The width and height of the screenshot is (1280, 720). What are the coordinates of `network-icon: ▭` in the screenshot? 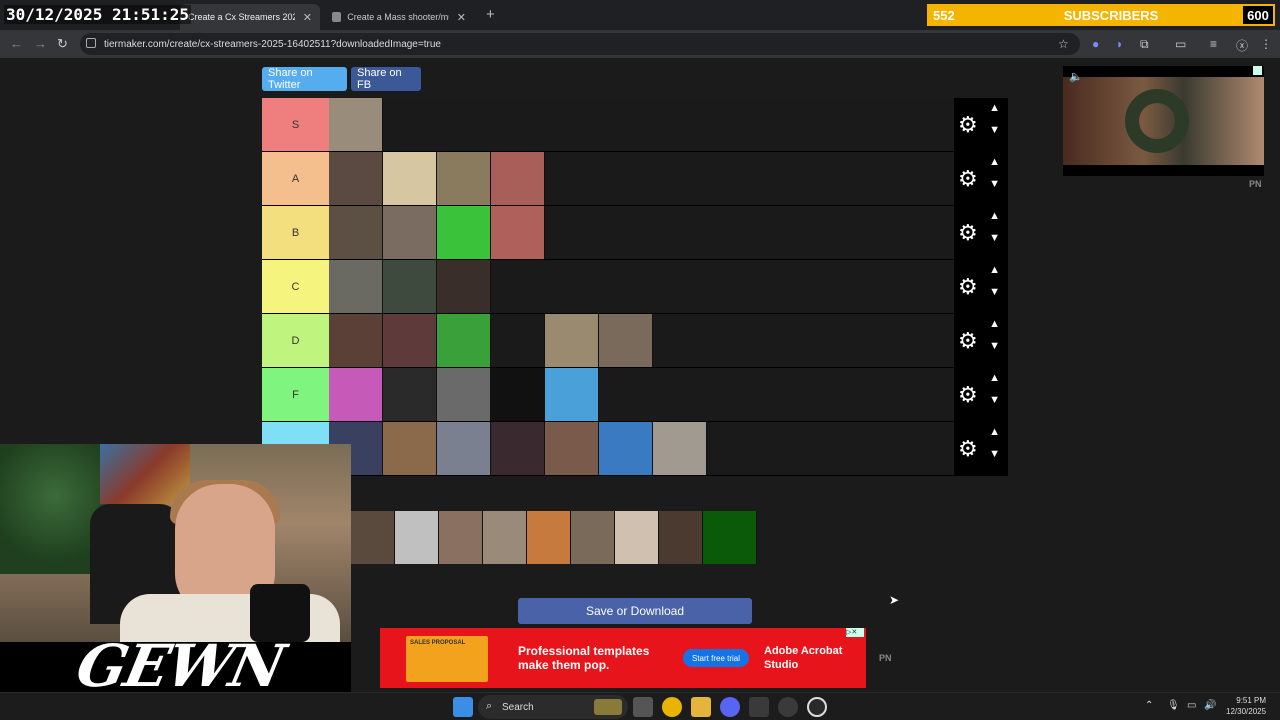 It's located at (1191, 705).